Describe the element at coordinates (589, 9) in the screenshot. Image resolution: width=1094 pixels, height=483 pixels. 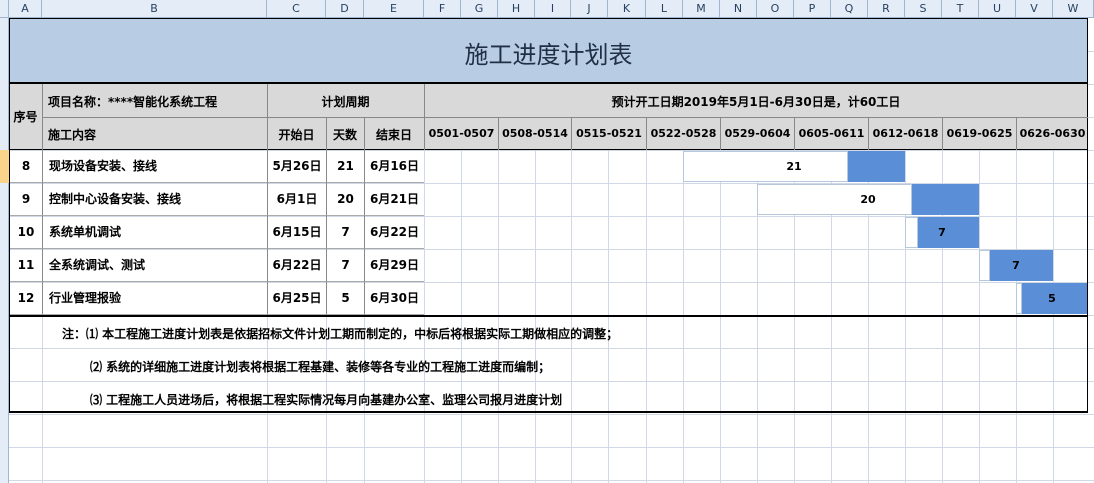
I see `column-header-j: J` at that location.